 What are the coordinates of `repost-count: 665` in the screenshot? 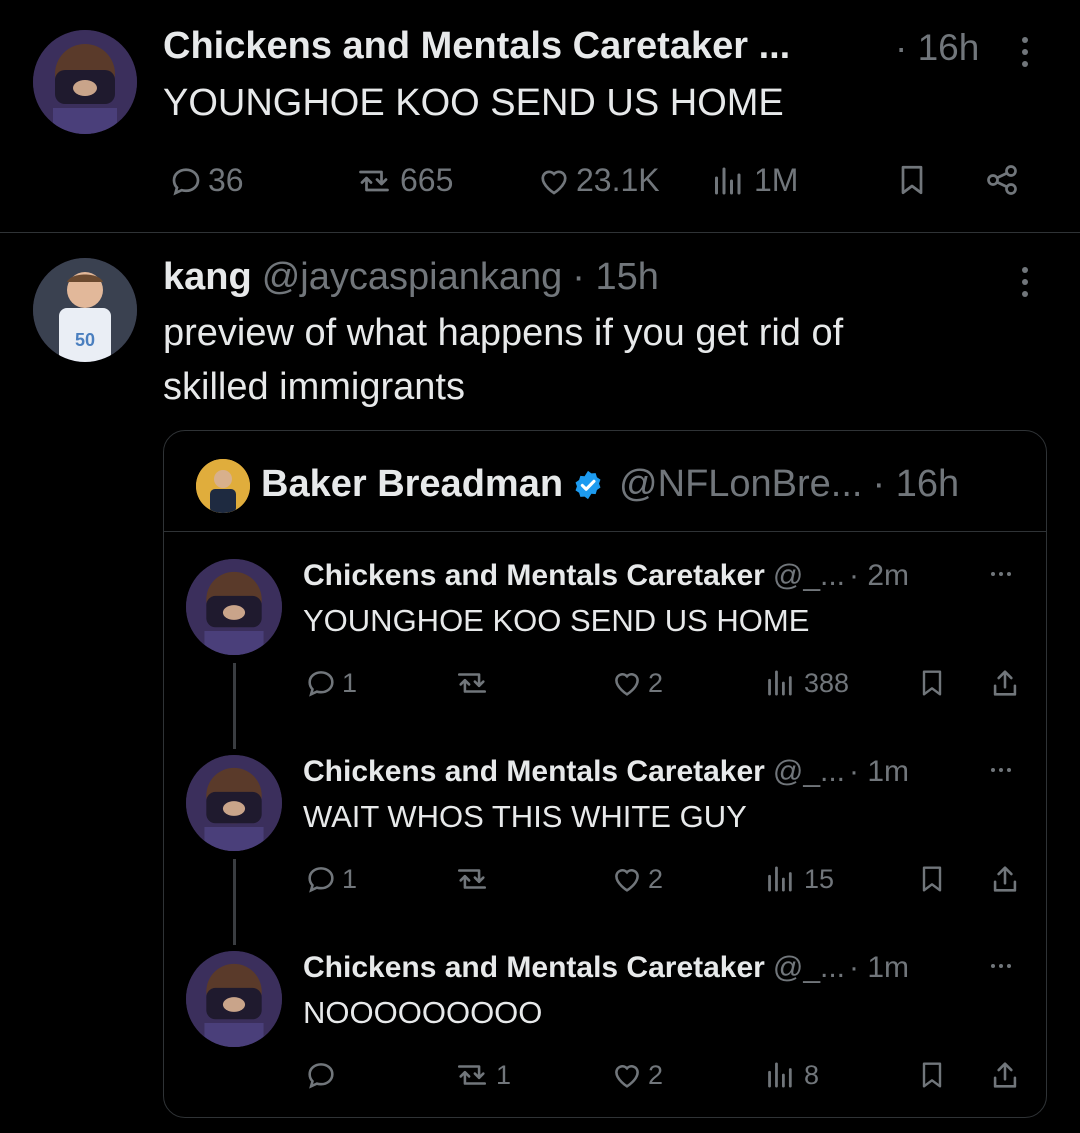 It's located at (427, 180).